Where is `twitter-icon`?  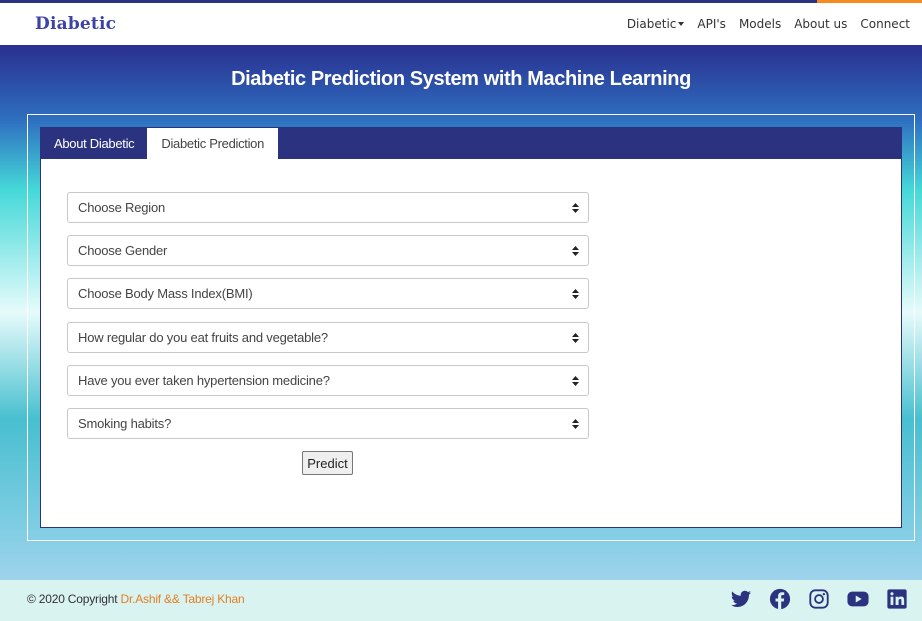
twitter-icon is located at coordinates (741, 599).